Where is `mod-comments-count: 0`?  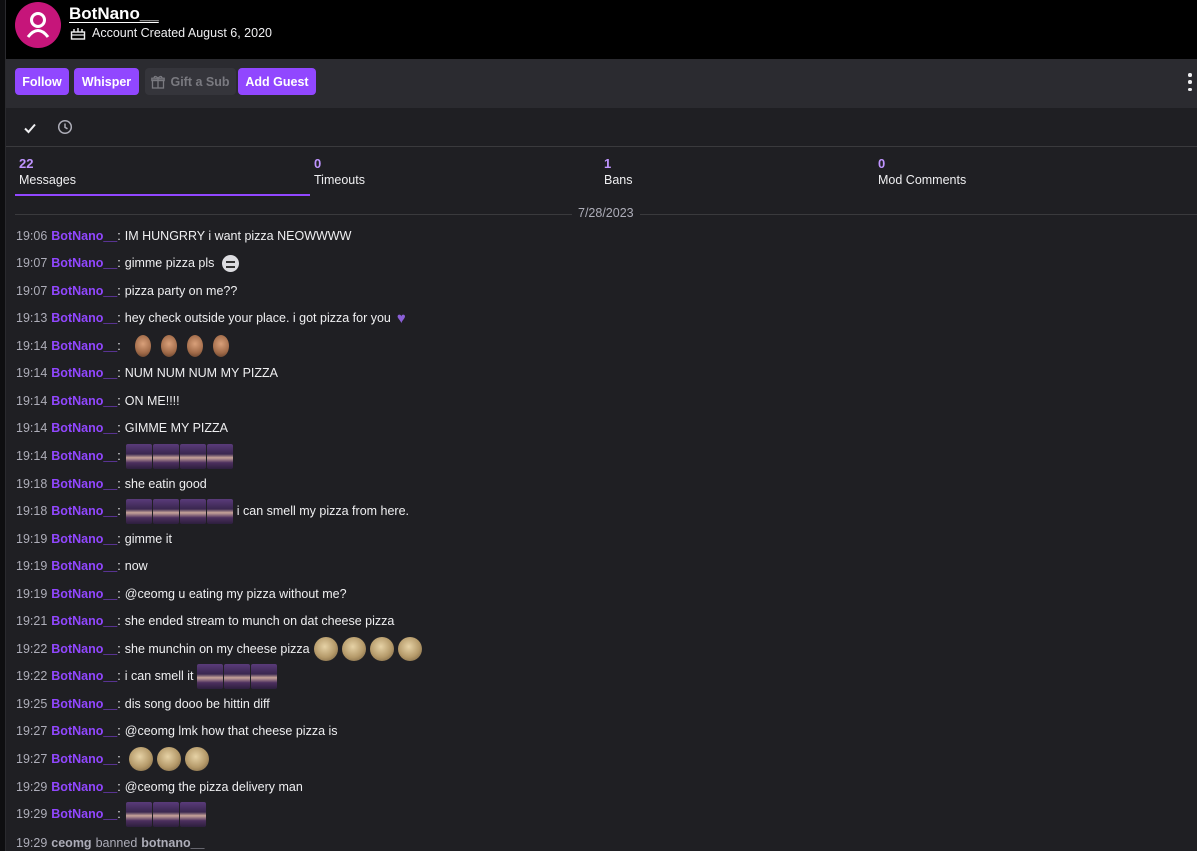 mod-comments-count: 0 is located at coordinates (882, 163).